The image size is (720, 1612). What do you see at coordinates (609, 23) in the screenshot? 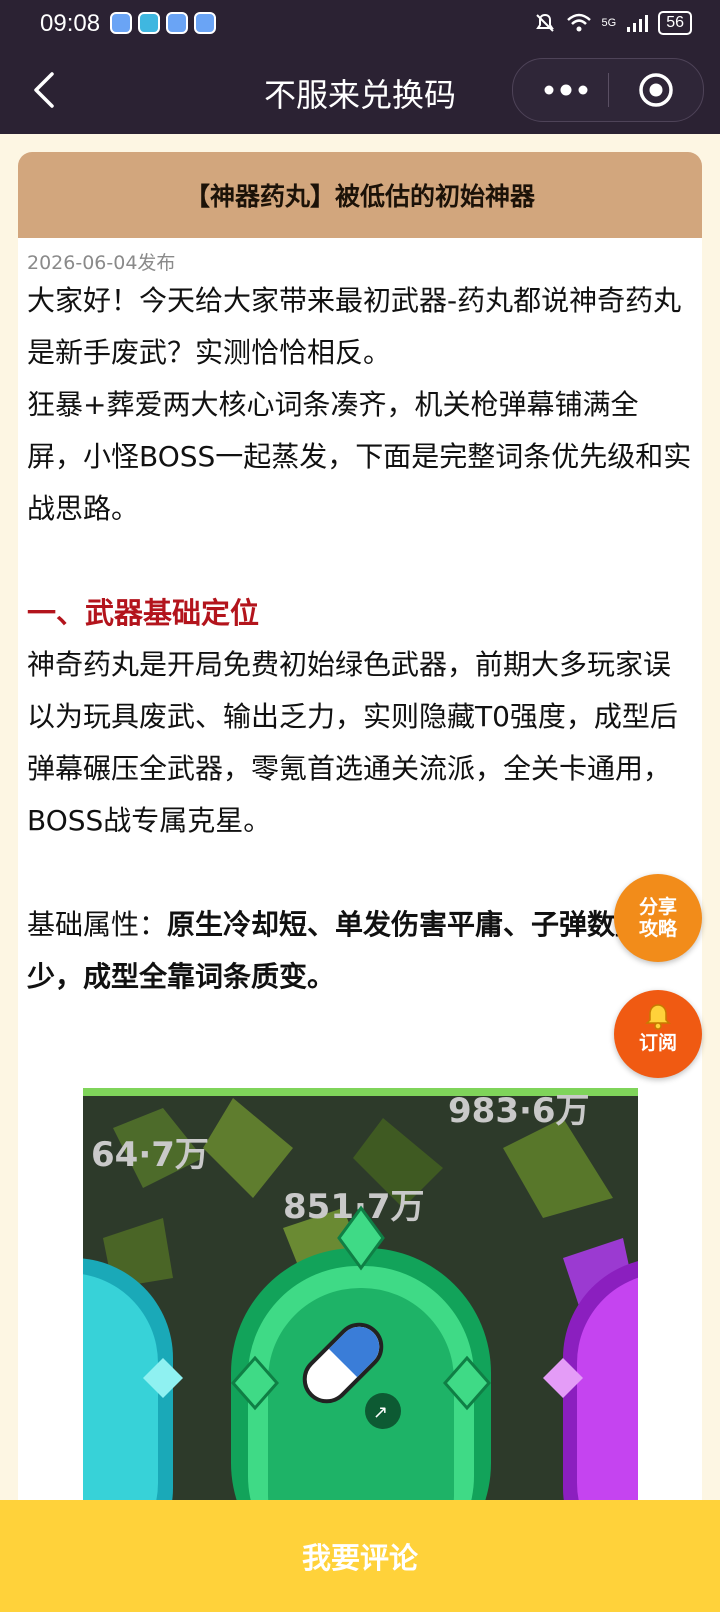
I see `network-type-label: 5G` at bounding box center [609, 23].